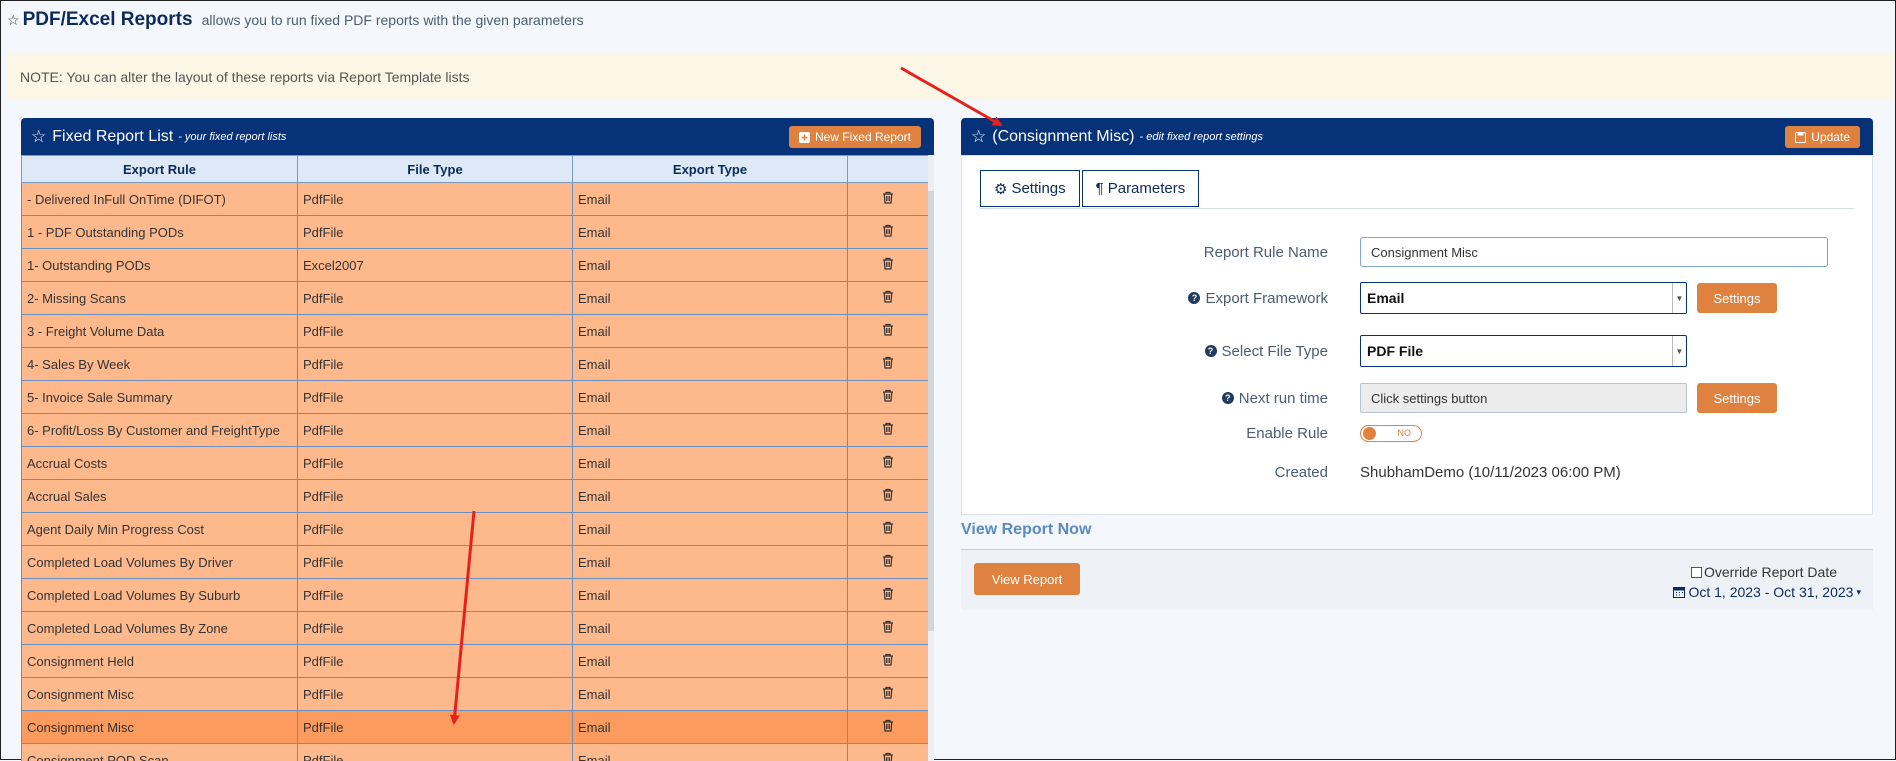 The width and height of the screenshot is (1896, 761). What do you see at coordinates (1737, 398) in the screenshot?
I see `next-run-settings-button: Settings` at bounding box center [1737, 398].